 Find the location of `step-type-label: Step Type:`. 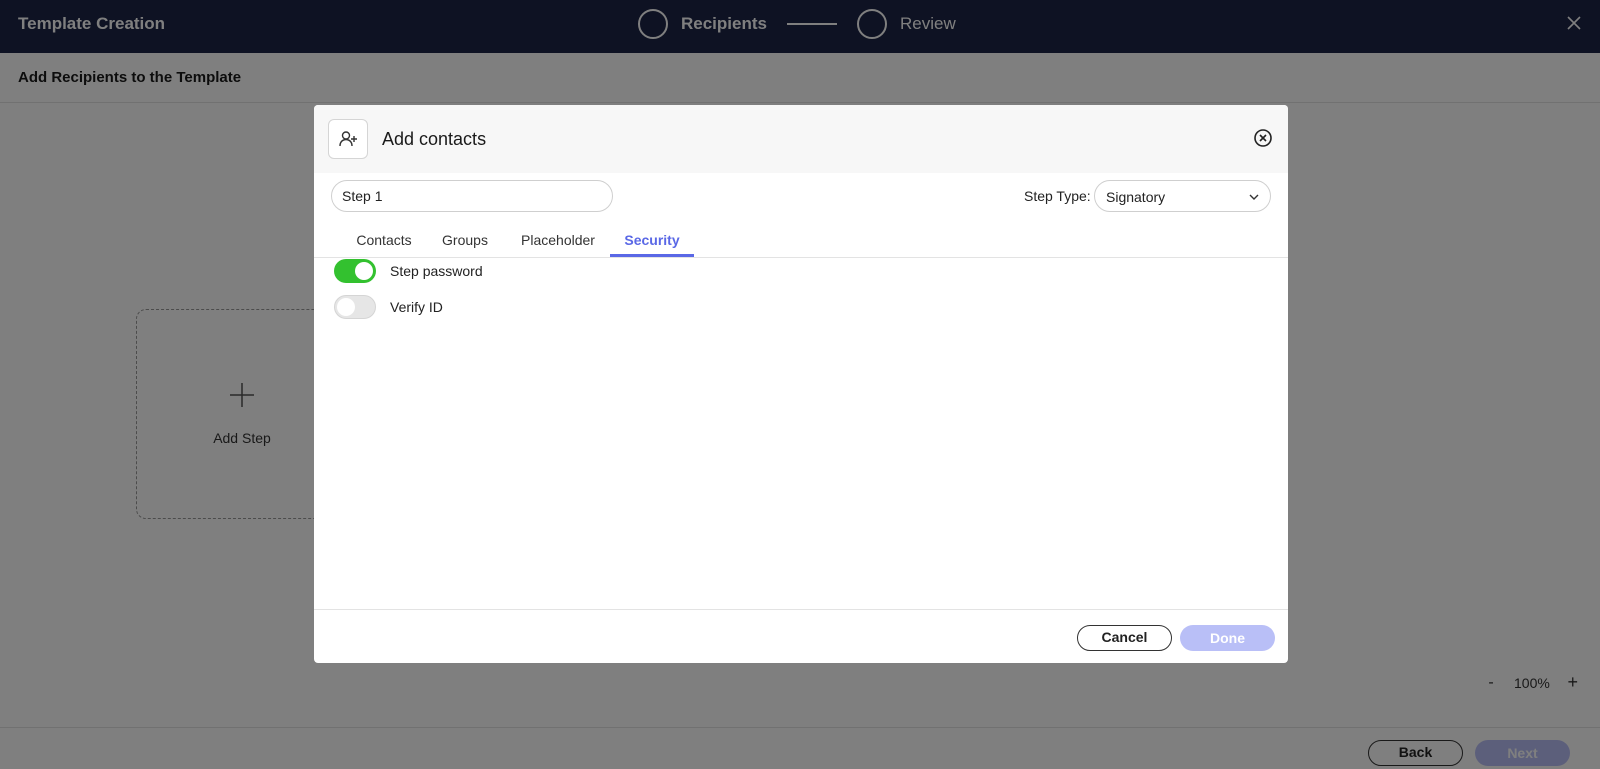

step-type-label: Step Type: is located at coordinates (1057, 196).